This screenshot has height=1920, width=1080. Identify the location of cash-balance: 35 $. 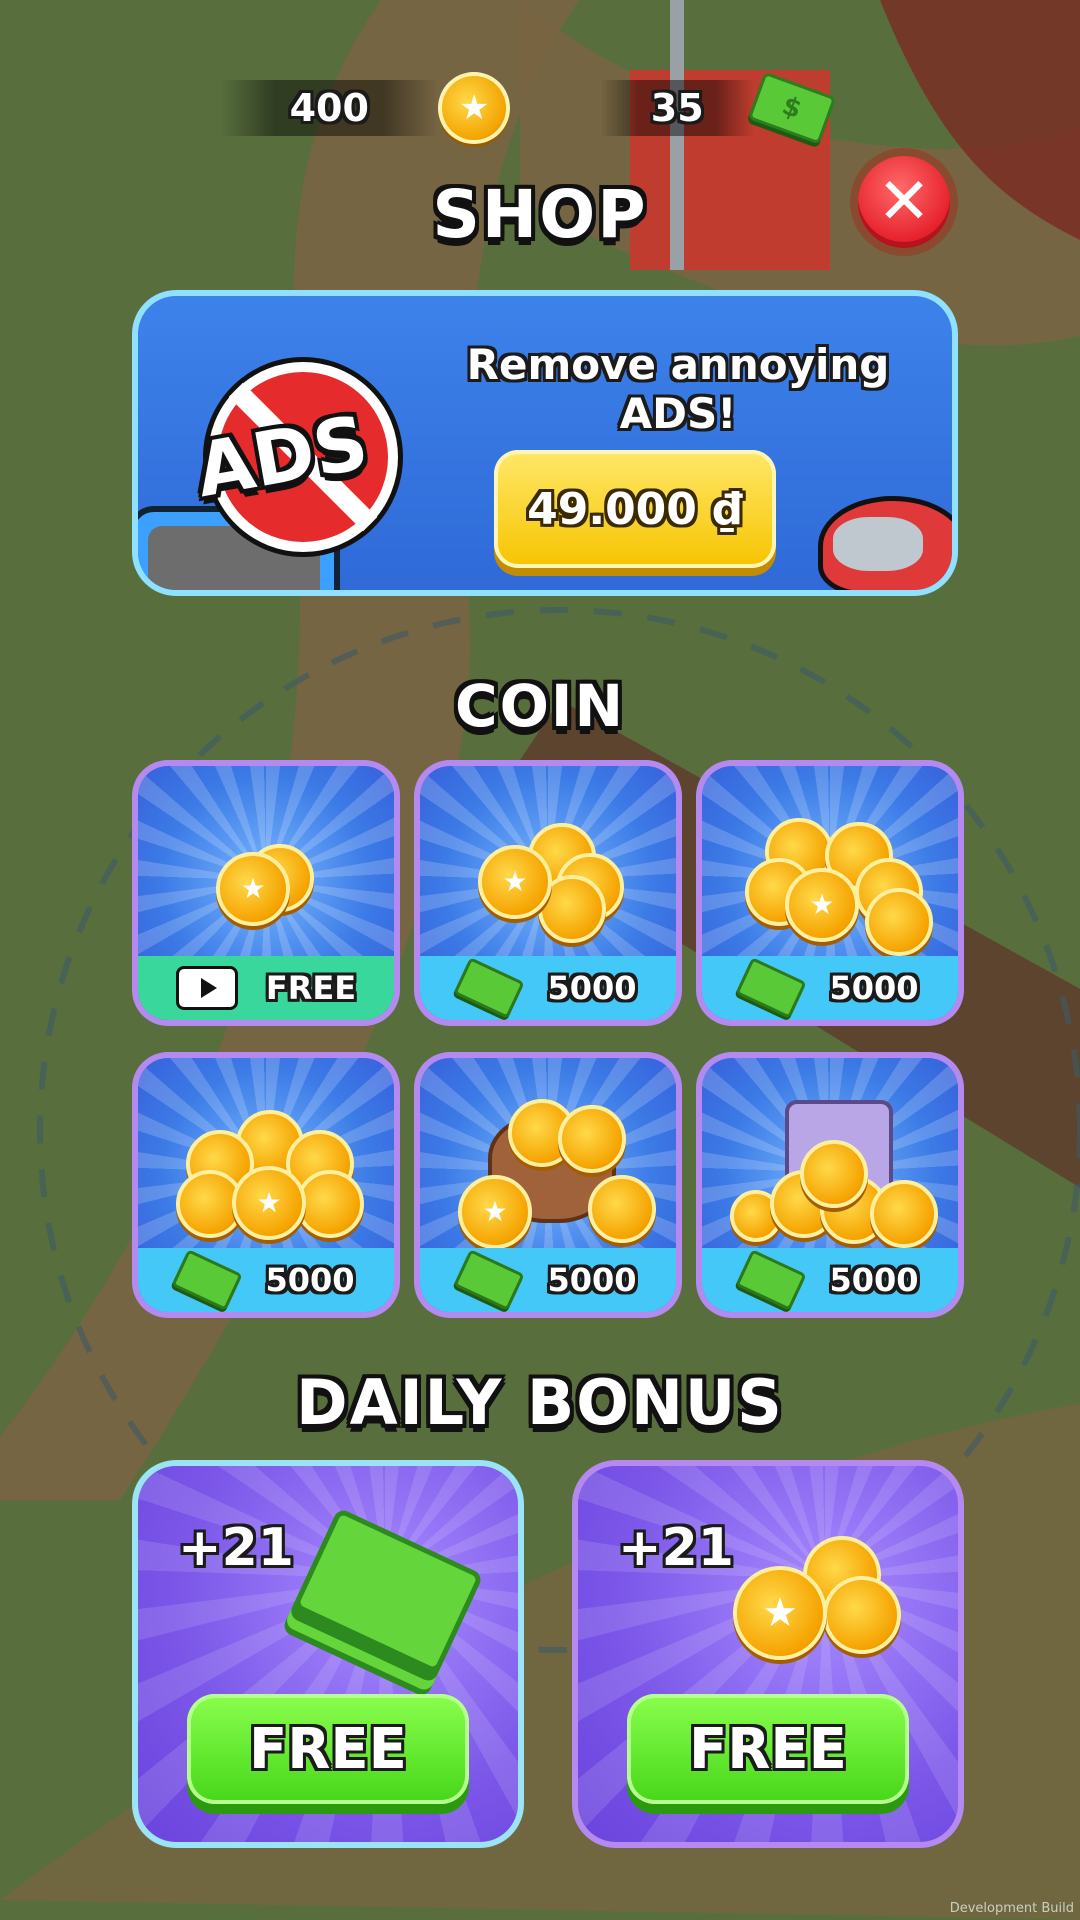
(718, 108).